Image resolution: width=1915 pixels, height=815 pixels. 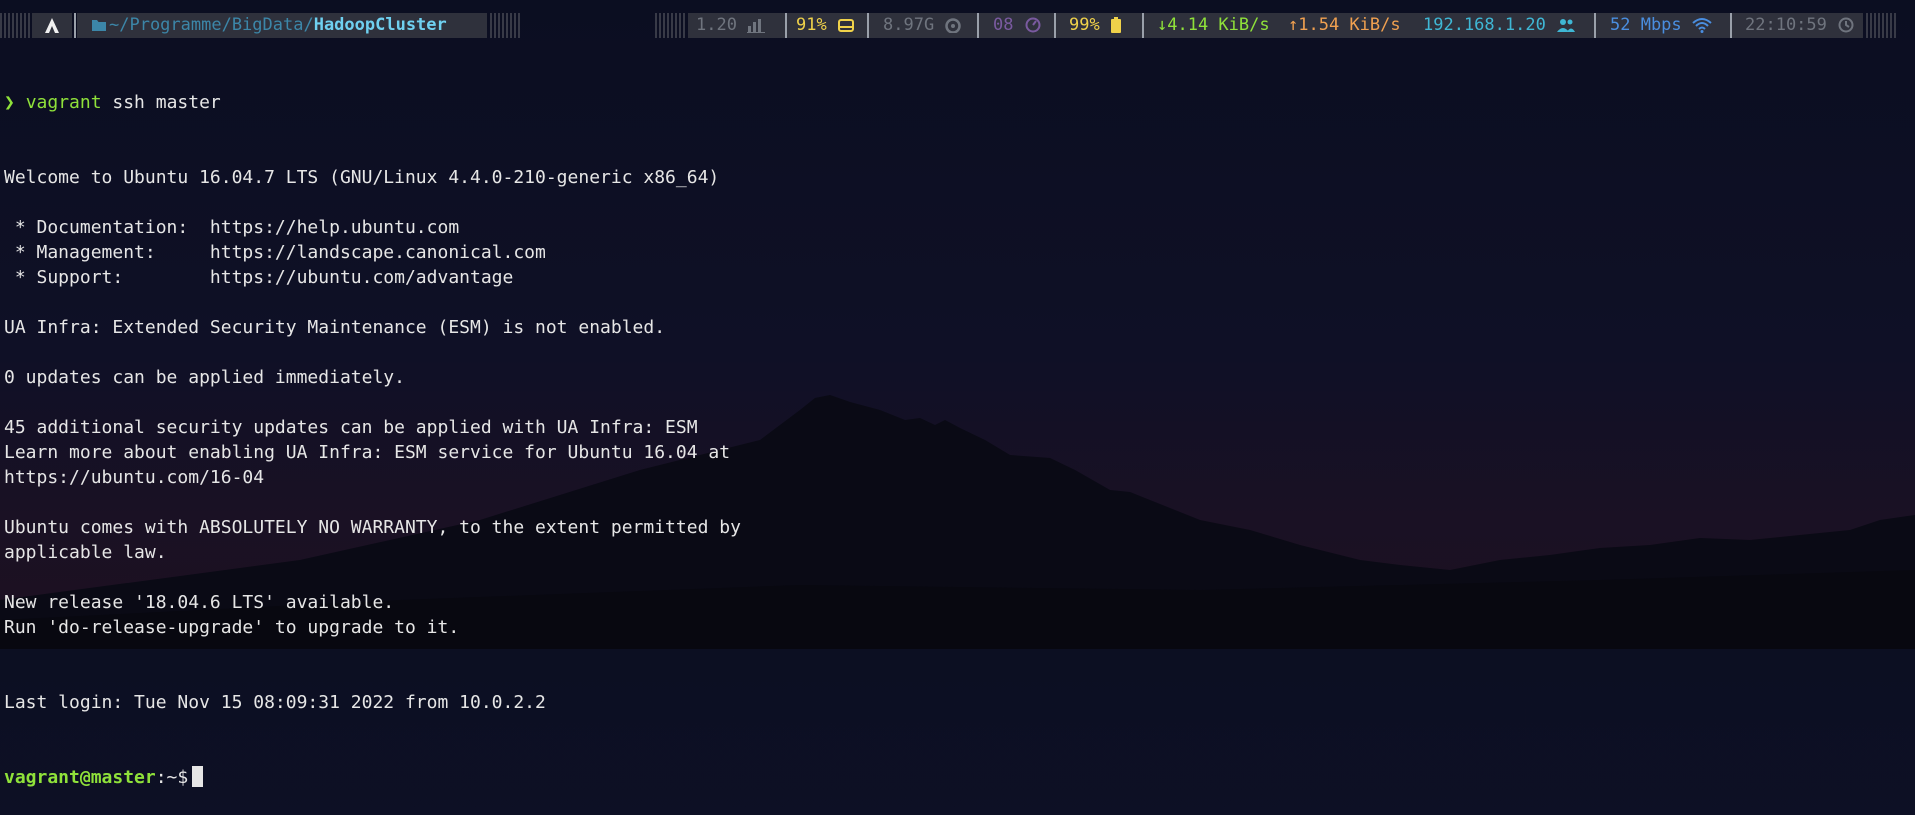 I want to click on load-widget: 1.20, so click(x=731, y=25).